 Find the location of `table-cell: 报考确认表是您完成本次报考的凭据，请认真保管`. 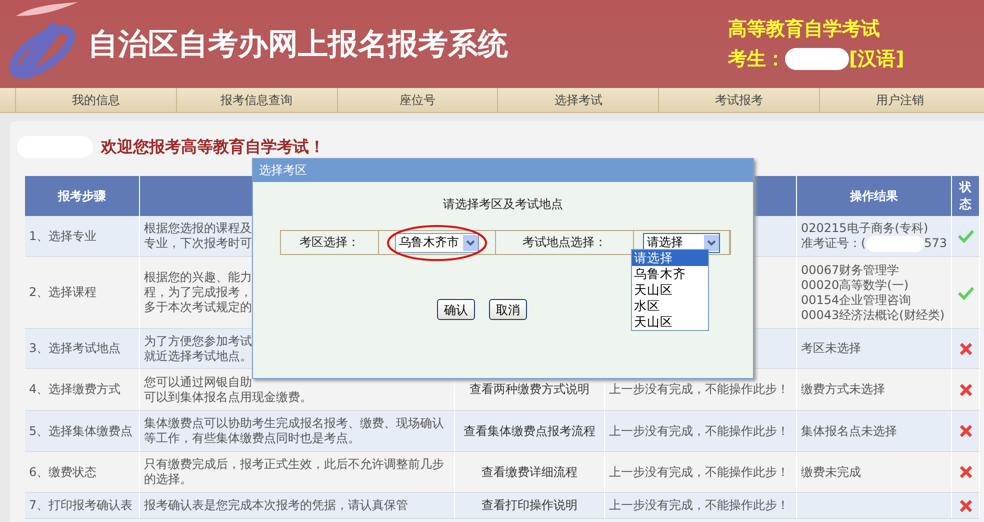

table-cell: 报考确认表是您完成本次报考的凭据，请认真保管 is located at coordinates (297, 506).